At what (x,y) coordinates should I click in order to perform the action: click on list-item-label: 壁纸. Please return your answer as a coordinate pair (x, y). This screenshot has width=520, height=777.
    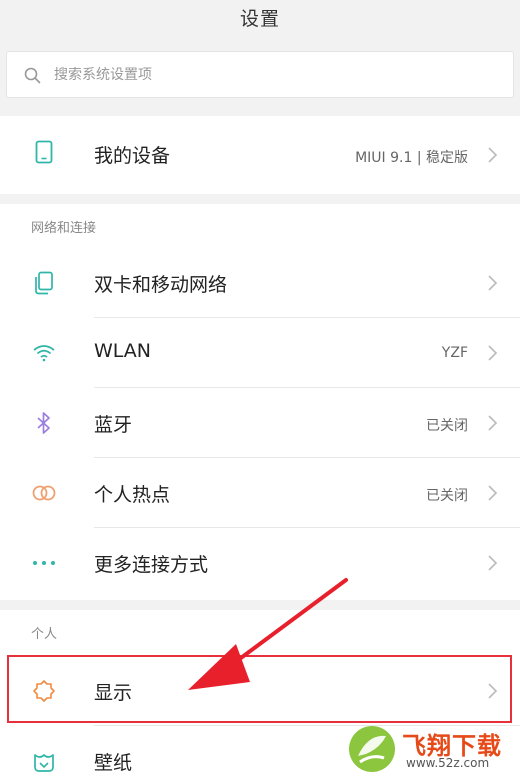
    Looking at the image, I should click on (113, 763).